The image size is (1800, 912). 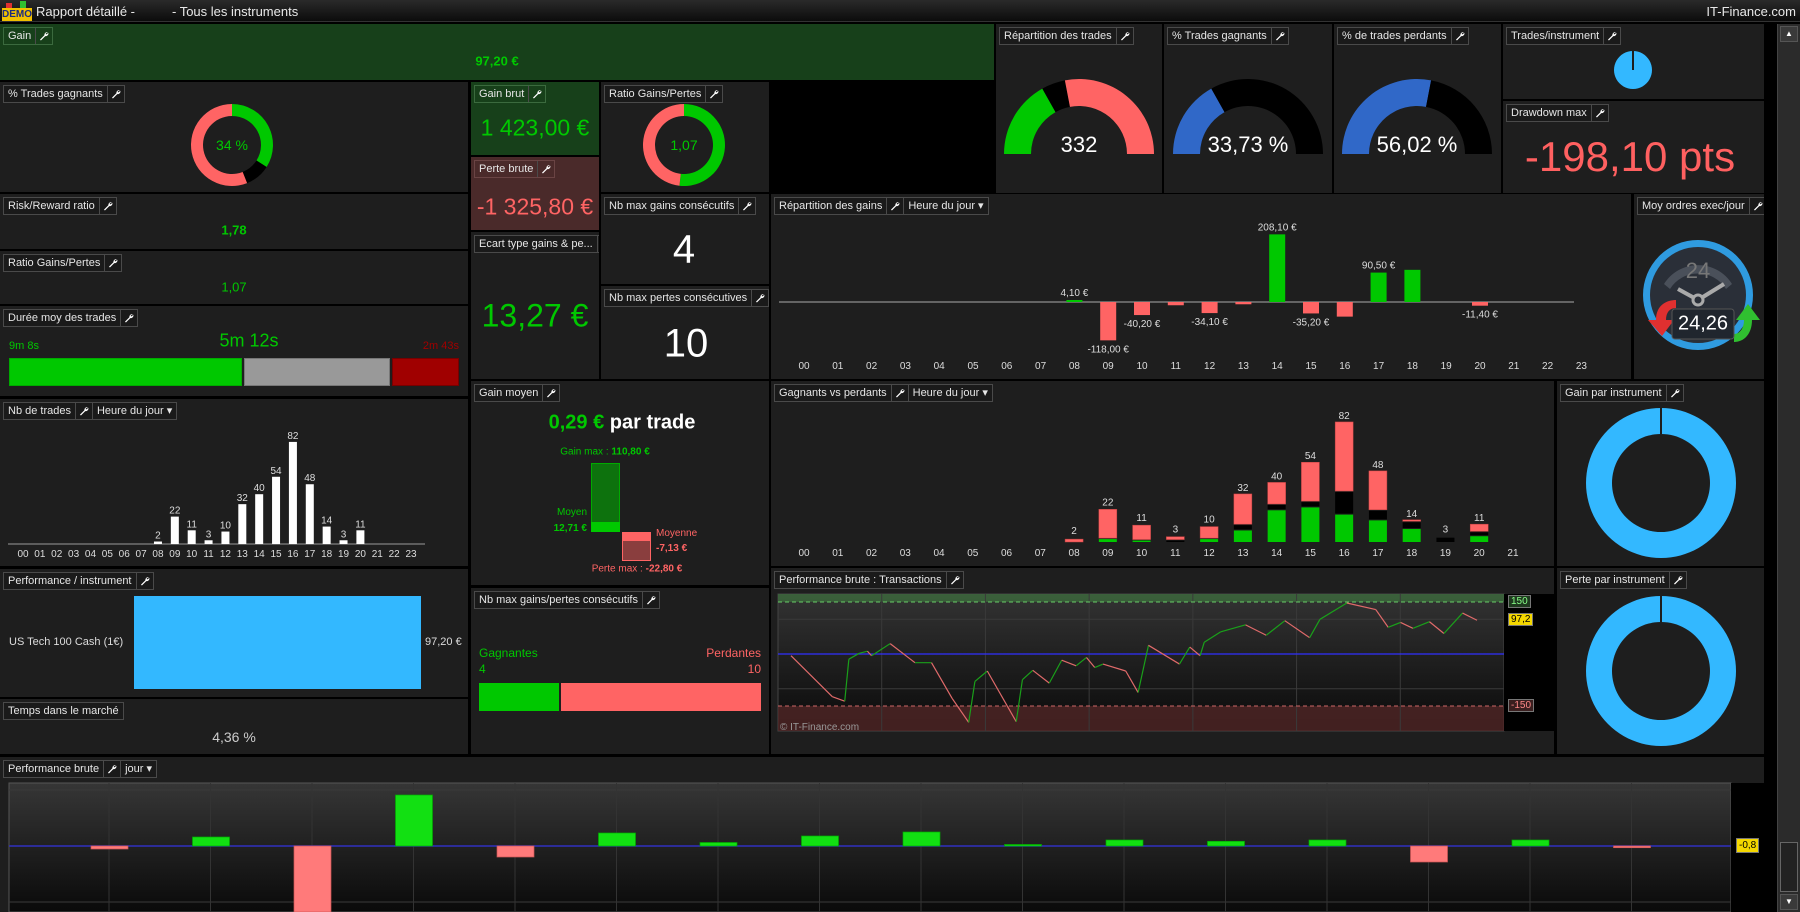 What do you see at coordinates (1403, 36) in the screenshot?
I see `panel-header: % de trades perdants` at bounding box center [1403, 36].